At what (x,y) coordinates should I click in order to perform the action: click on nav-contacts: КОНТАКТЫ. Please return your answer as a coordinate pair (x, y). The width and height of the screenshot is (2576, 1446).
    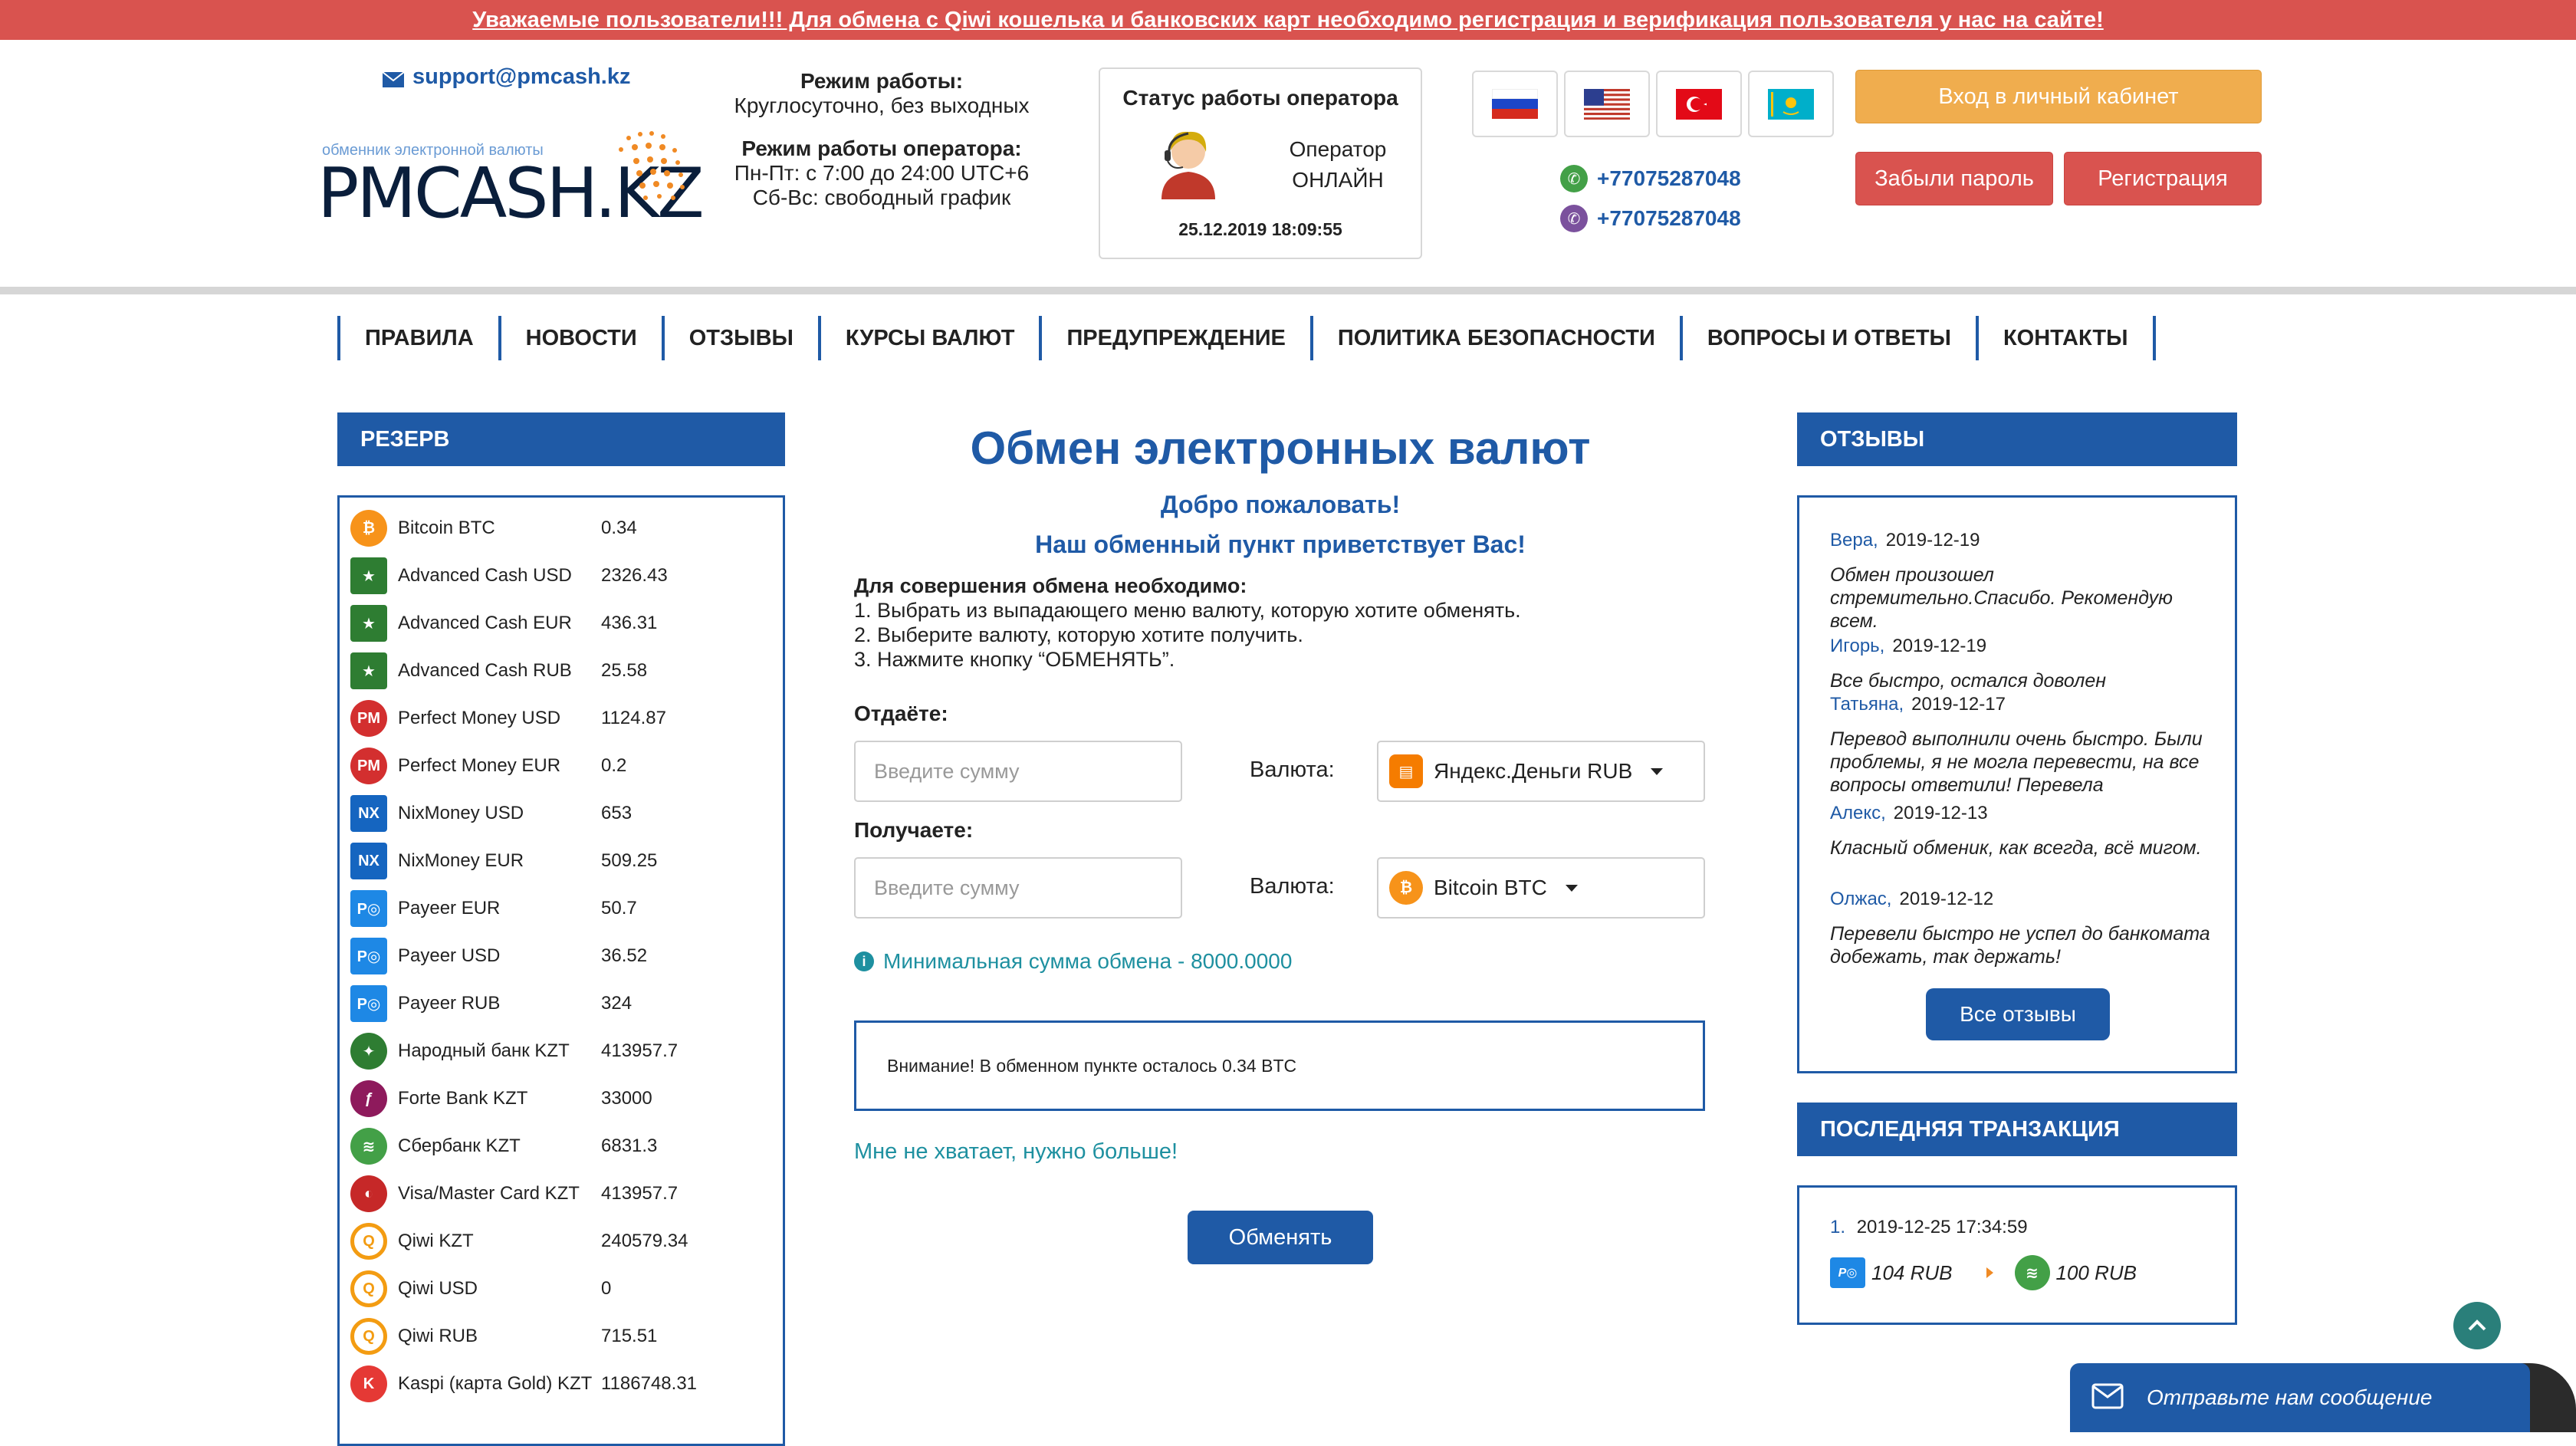
    Looking at the image, I should click on (2064, 338).